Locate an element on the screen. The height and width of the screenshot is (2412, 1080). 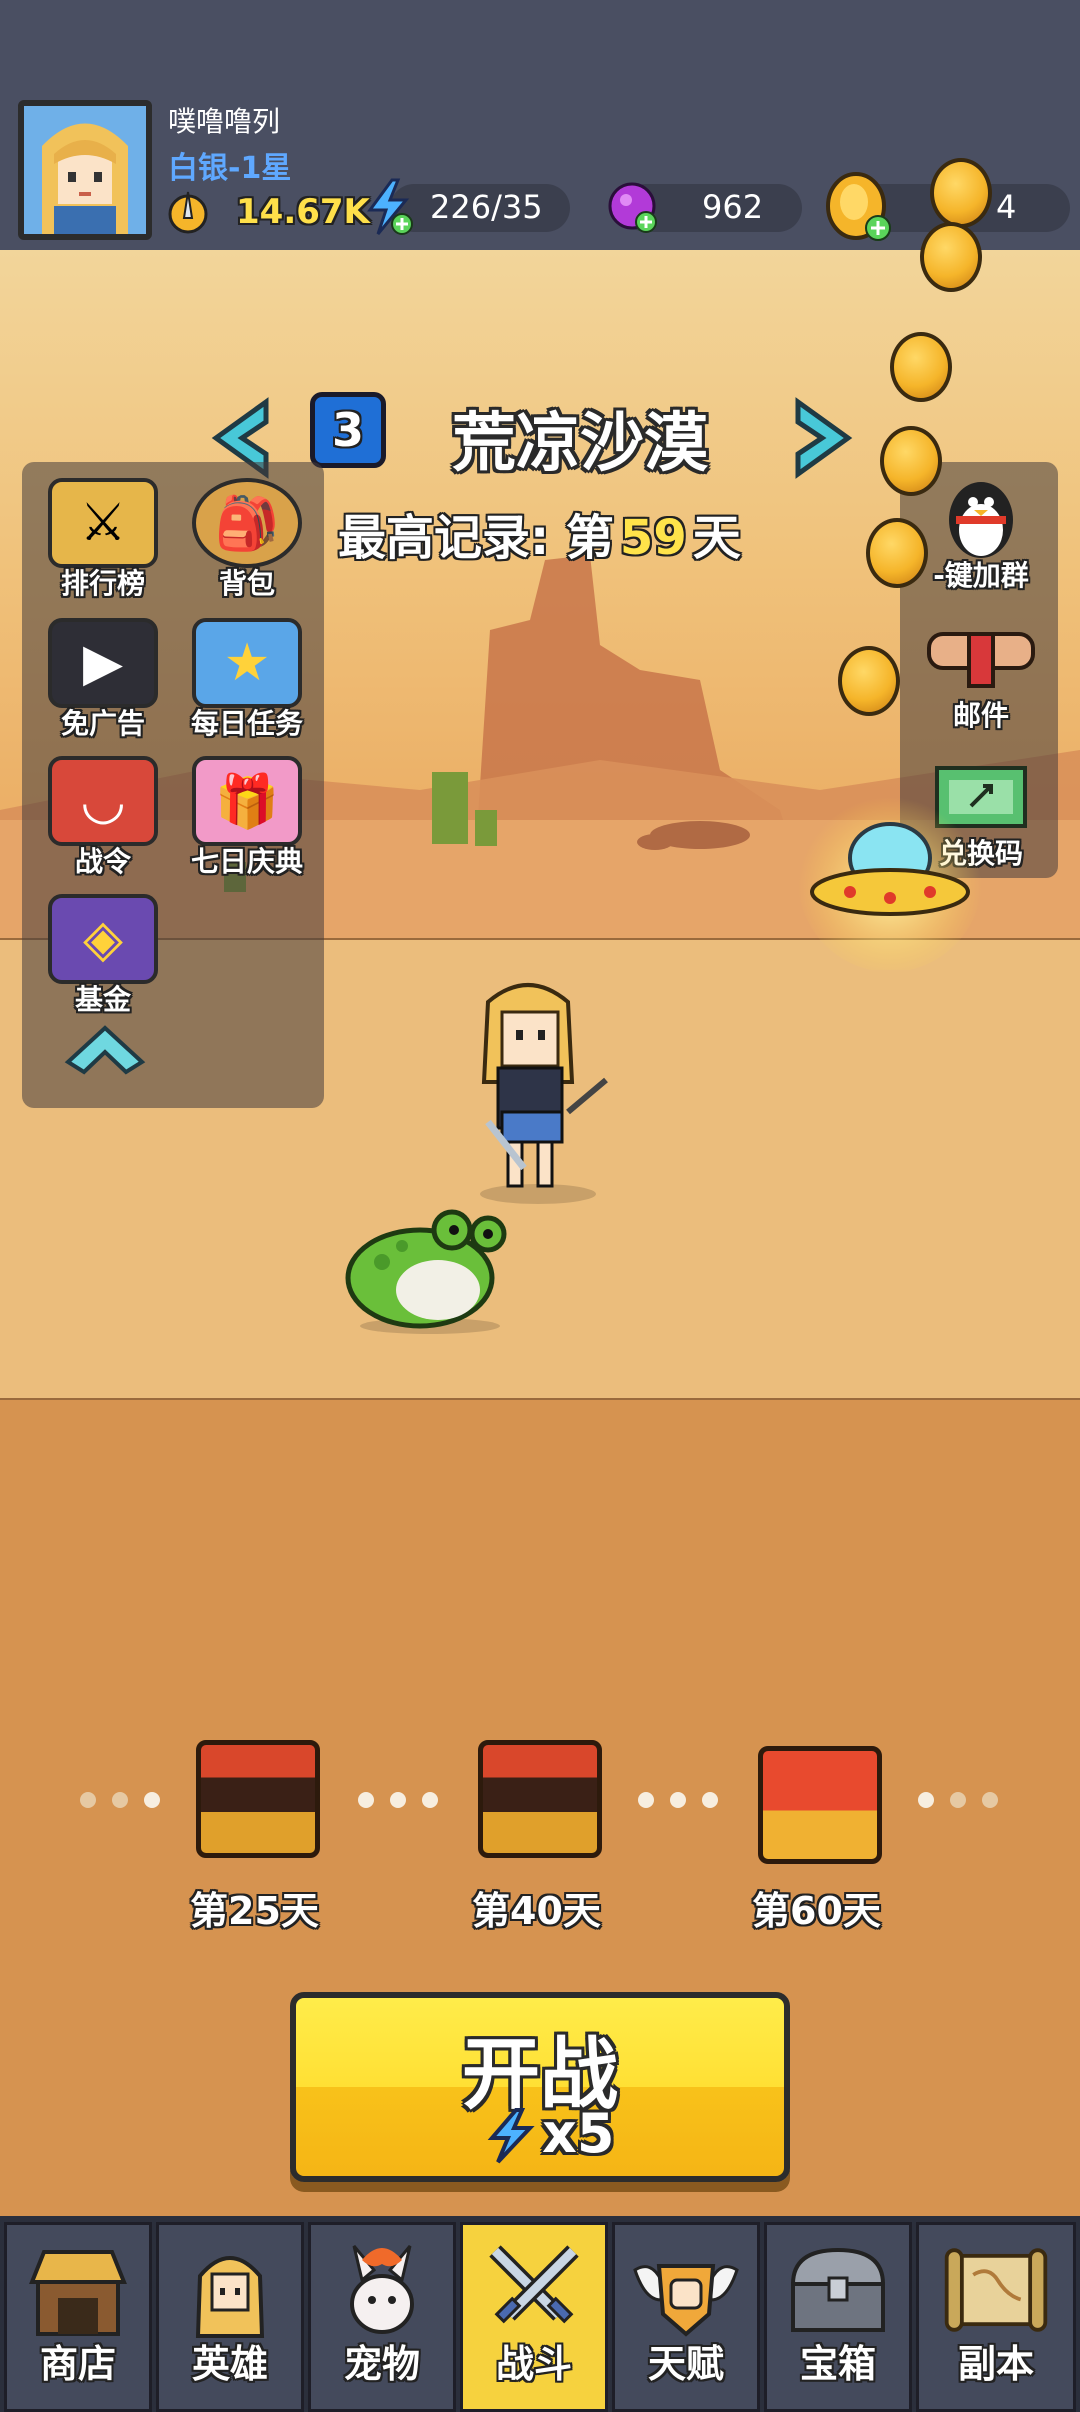
tab-talent: 天赋 is located at coordinates (686, 2317).